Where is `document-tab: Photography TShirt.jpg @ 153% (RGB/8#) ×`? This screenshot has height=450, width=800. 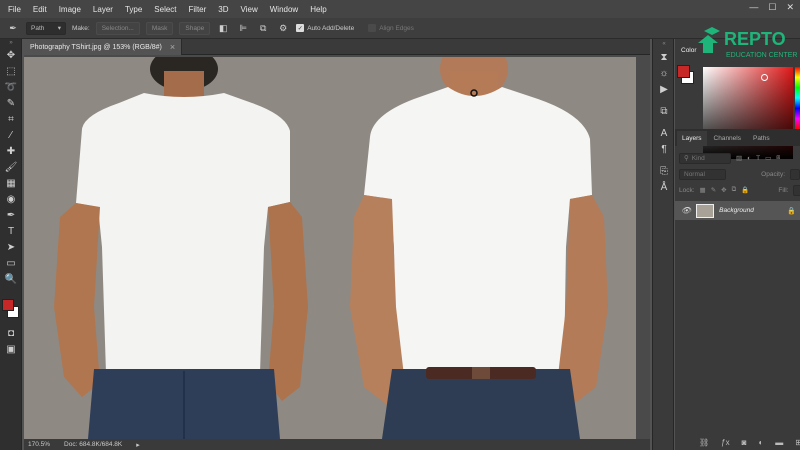 document-tab: Photography TShirt.jpg @ 153% (RGB/8#) × is located at coordinates (103, 47).